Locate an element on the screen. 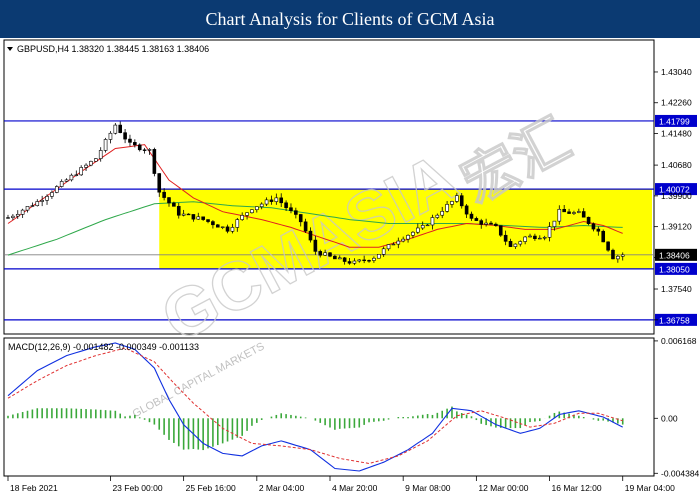 This screenshot has height=500, width=700. x-tick-label: 16 Mar 12:00 is located at coordinates (577, 488).